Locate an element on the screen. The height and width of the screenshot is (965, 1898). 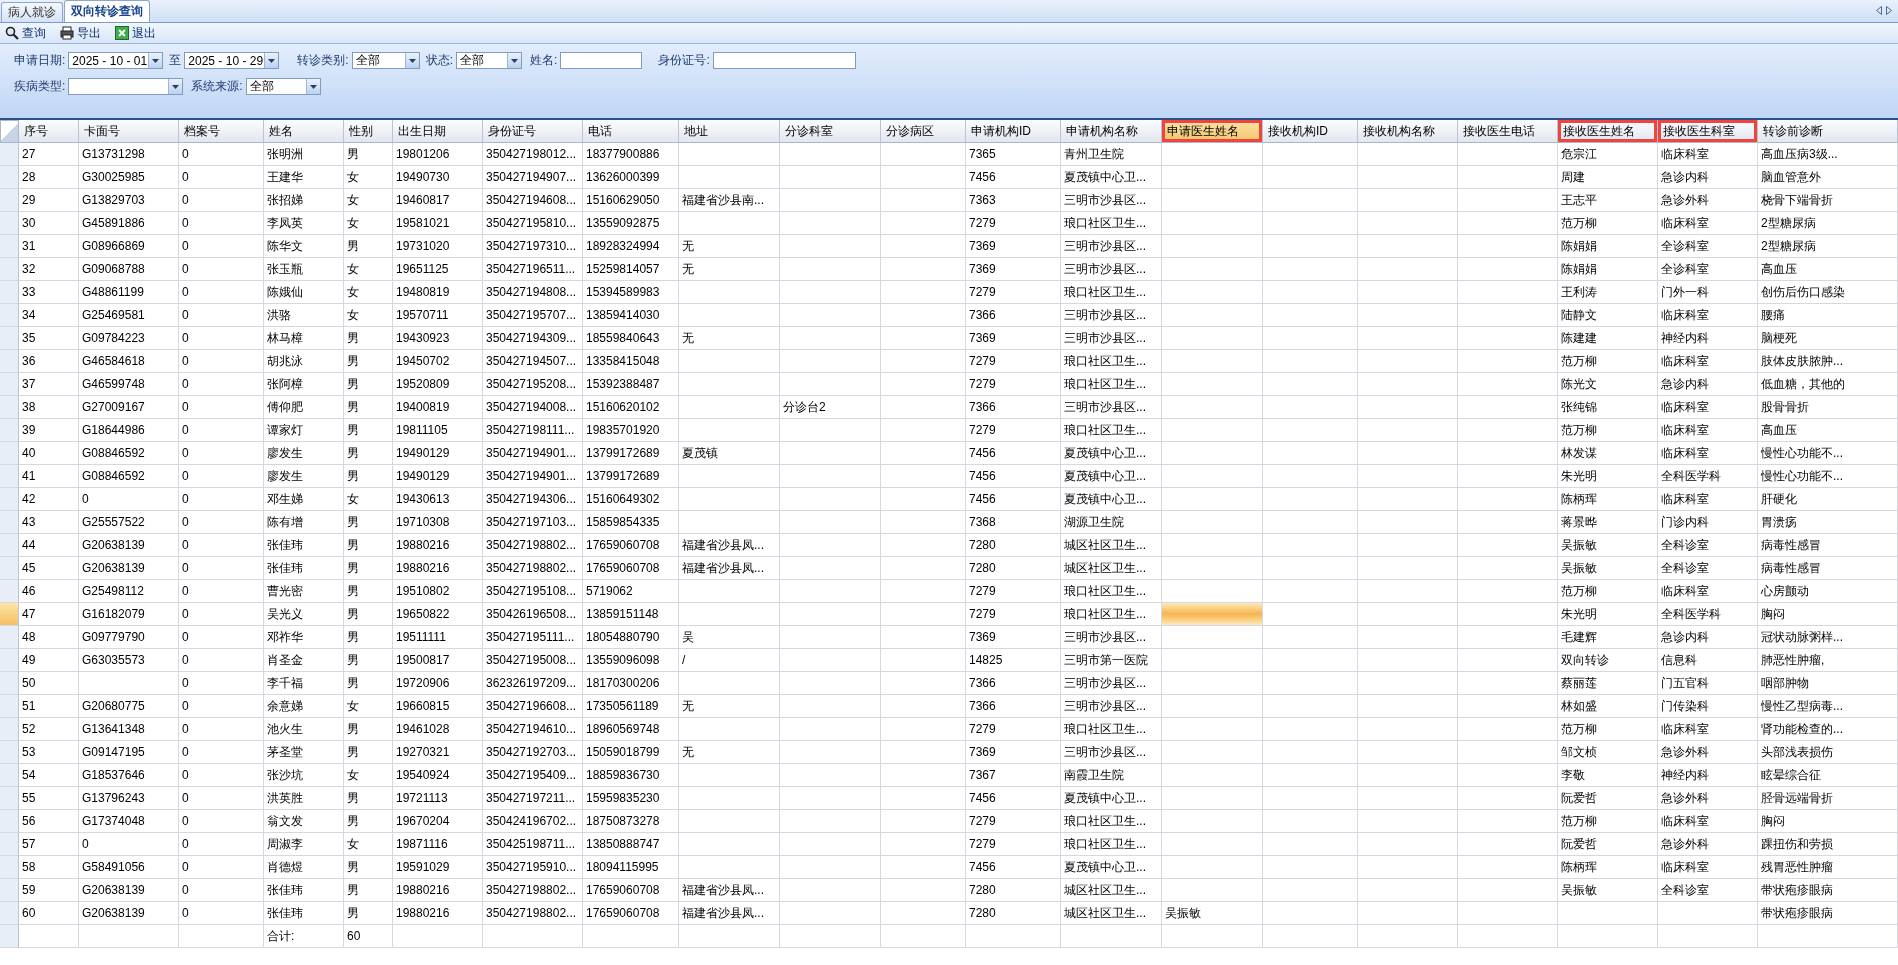
toolbar-button: 查询 is located at coordinates (25, 33).